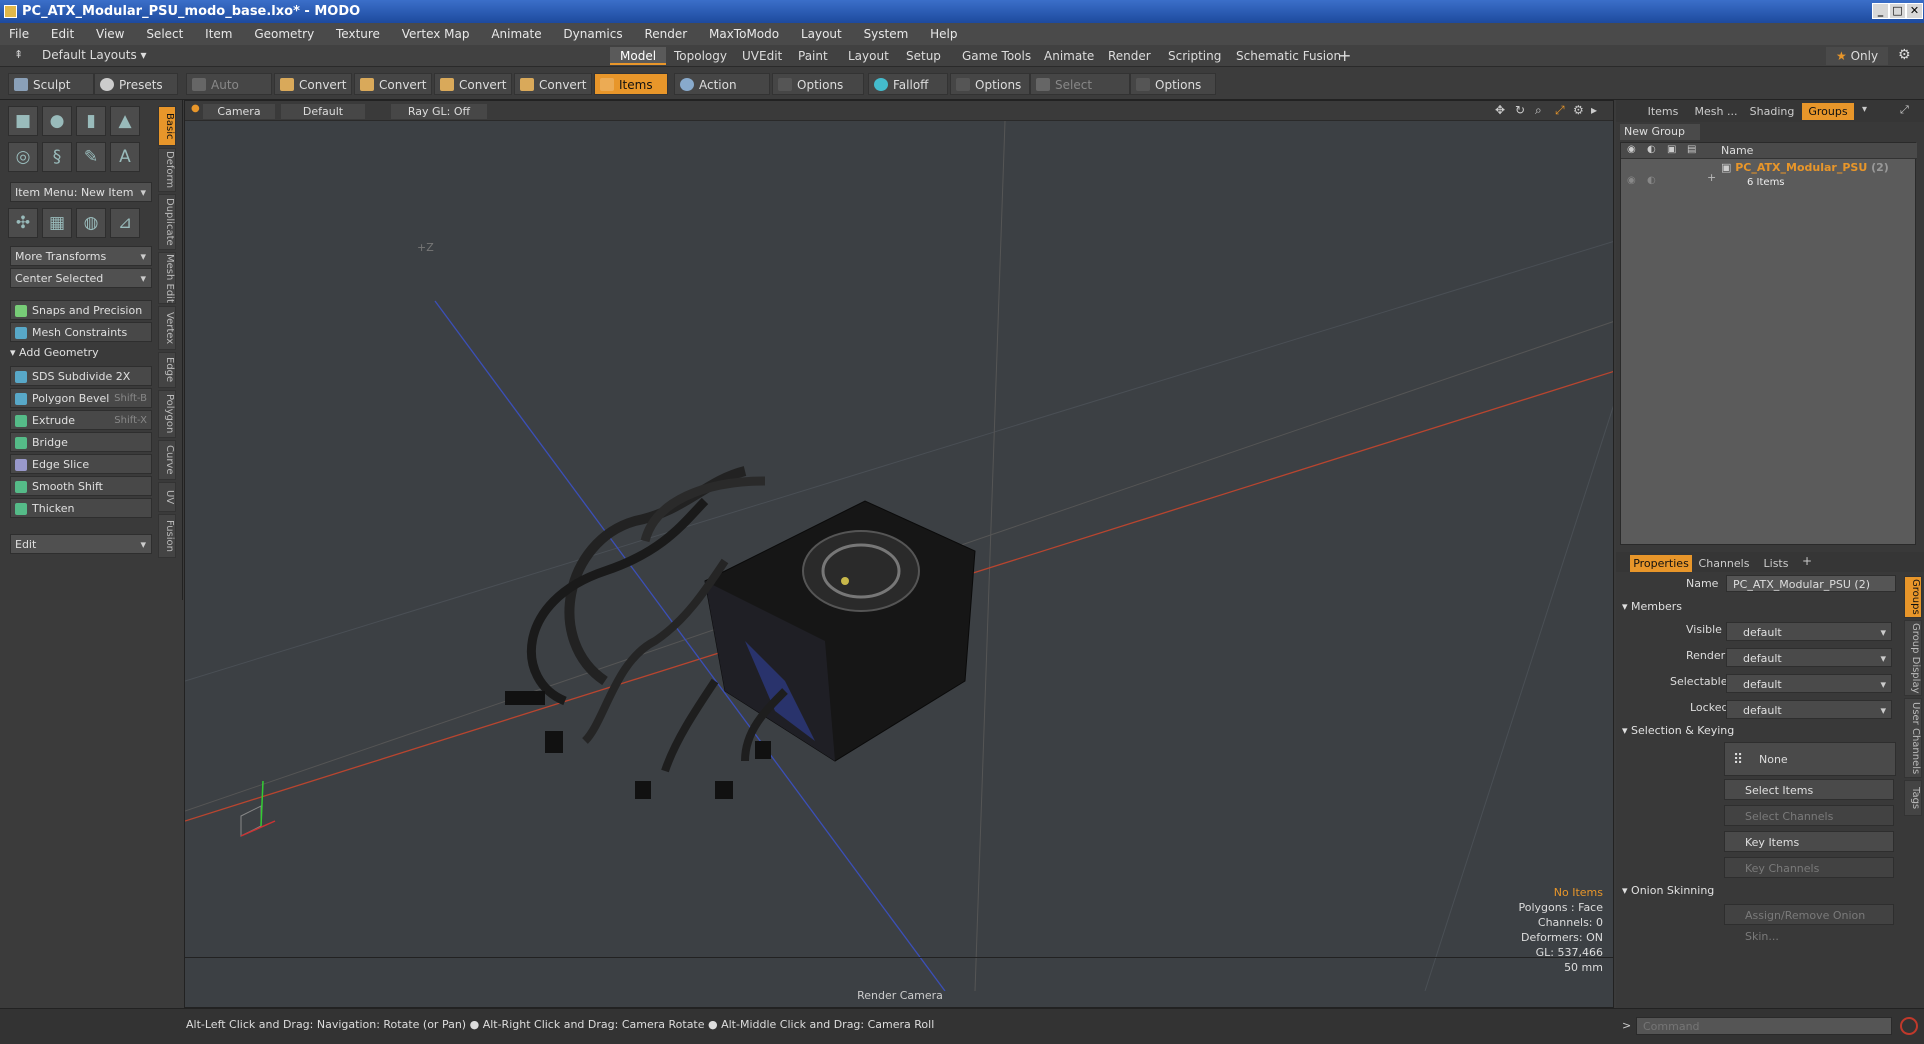 The height and width of the screenshot is (1044, 1924). I want to click on menu-help: Help, so click(943, 34).